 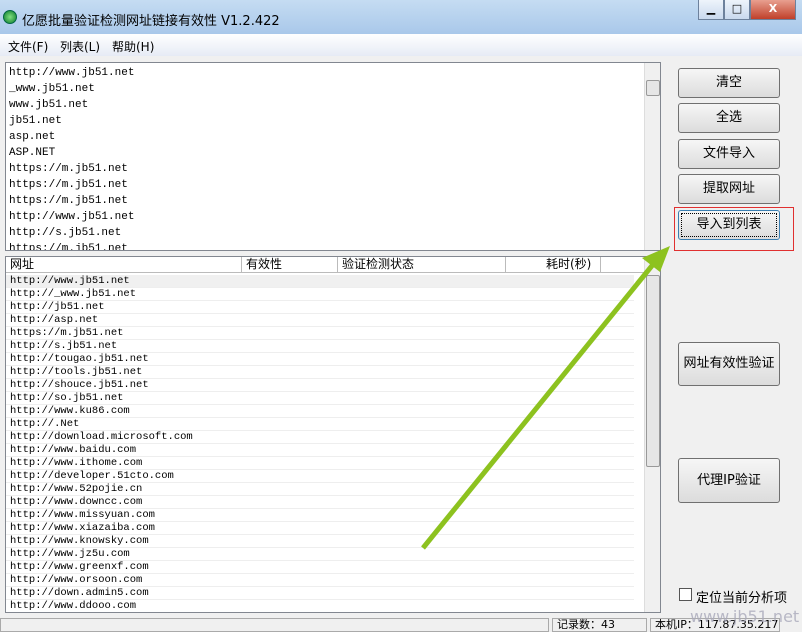 I want to click on green-arrow, so click(x=545, y=398).